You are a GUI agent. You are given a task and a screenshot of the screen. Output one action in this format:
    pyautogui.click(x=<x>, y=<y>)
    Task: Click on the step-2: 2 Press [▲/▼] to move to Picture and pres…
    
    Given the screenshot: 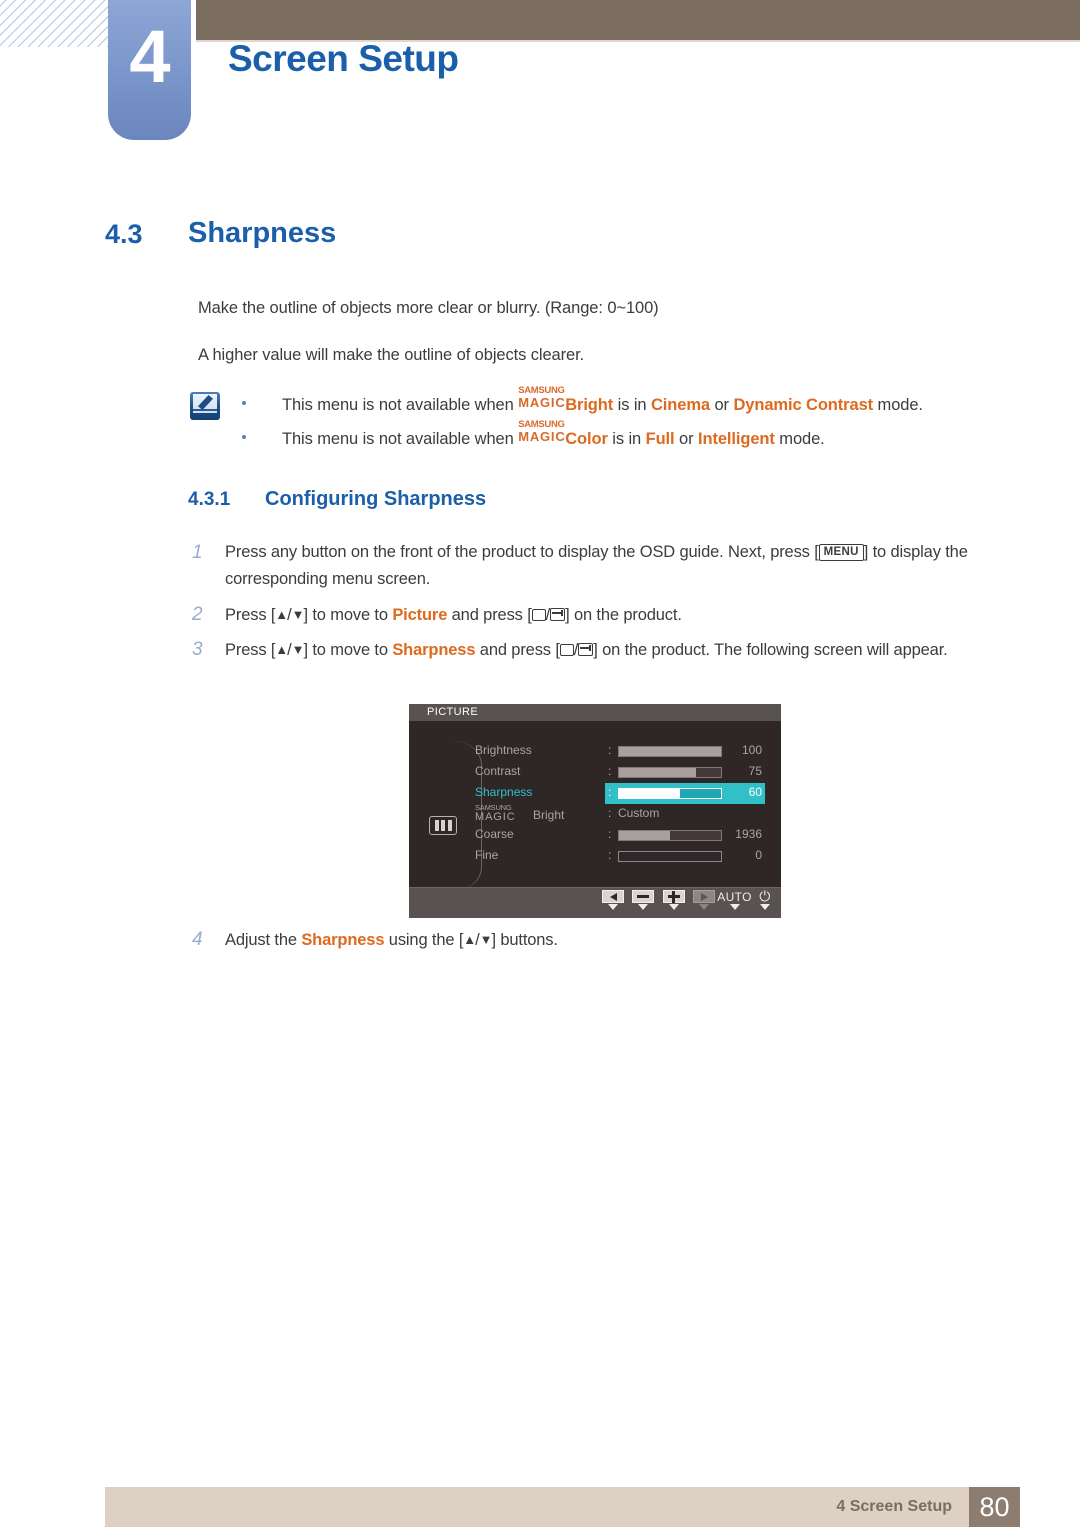 What is the action you would take?
    pyautogui.click(x=603, y=615)
    